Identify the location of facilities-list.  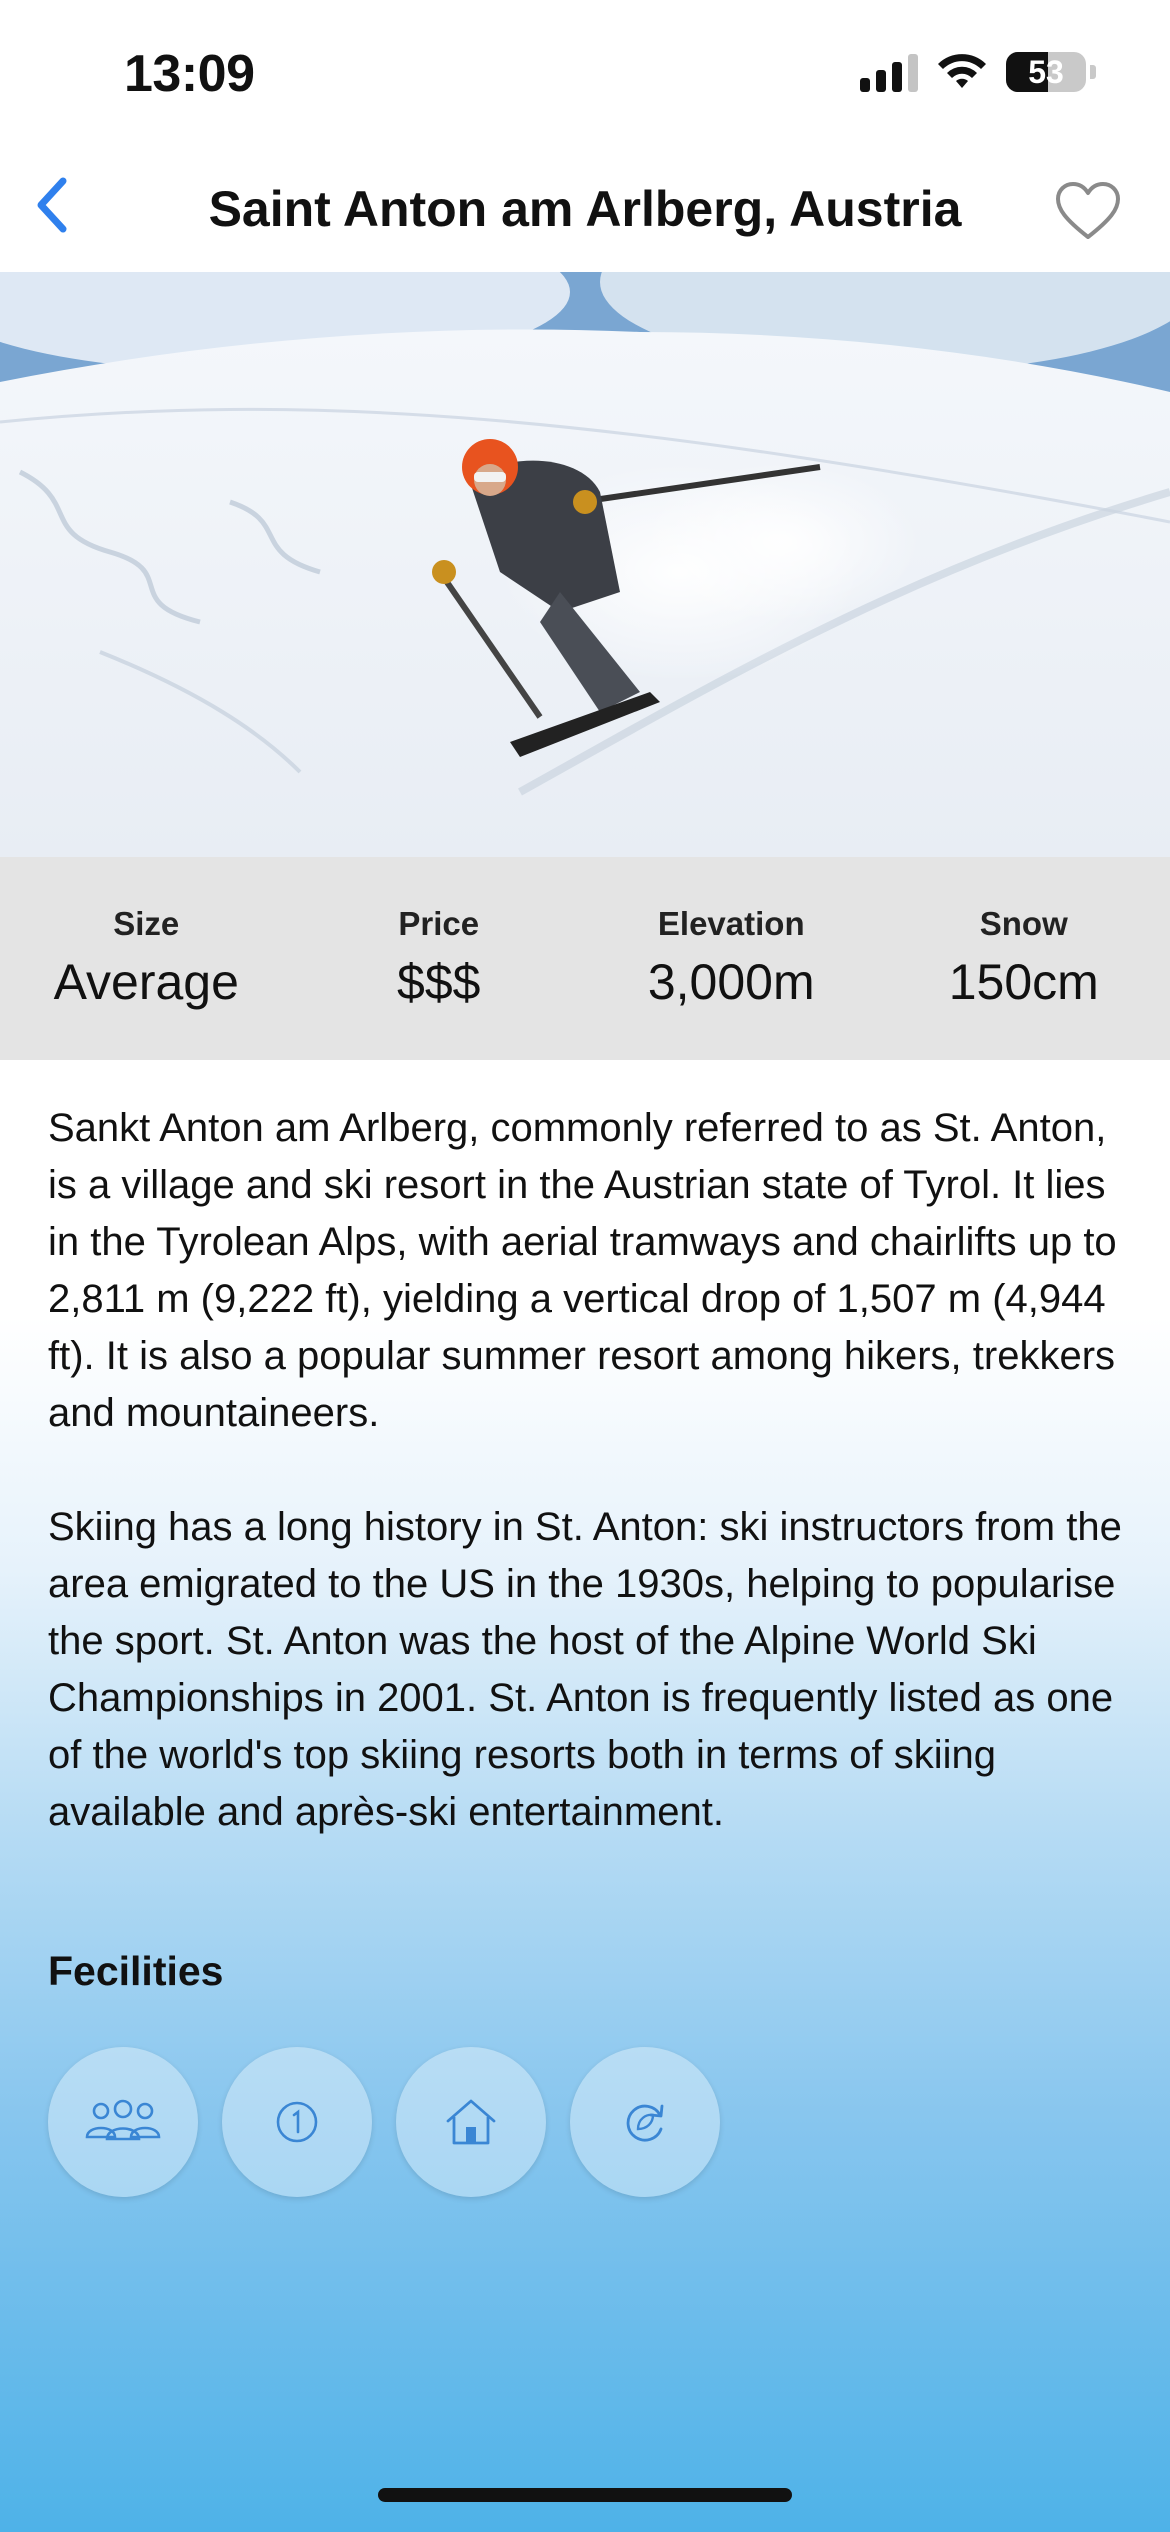
(384, 2122).